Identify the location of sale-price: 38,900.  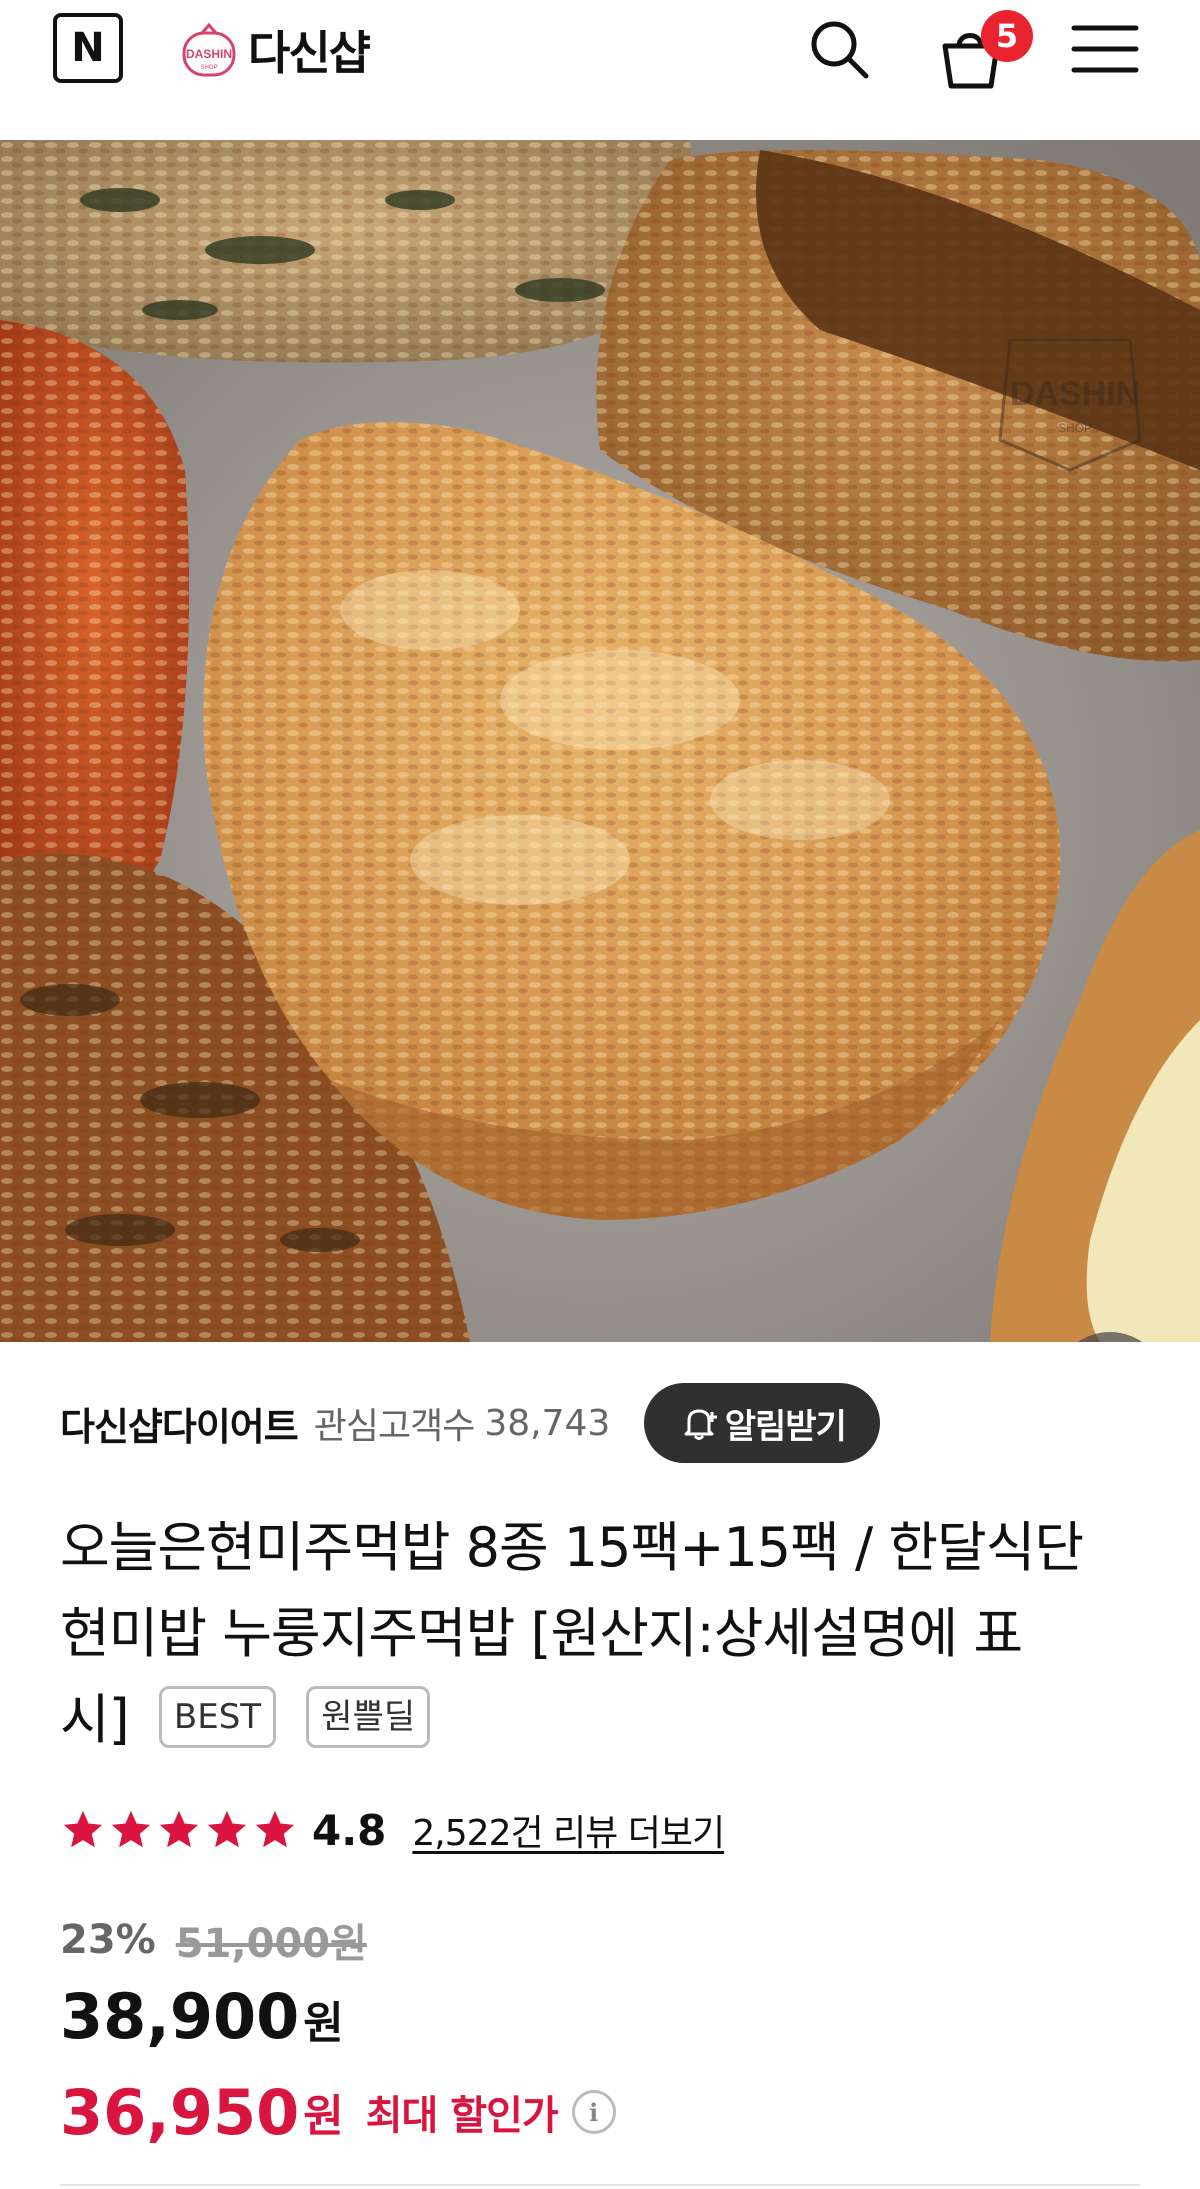
(180, 2016).